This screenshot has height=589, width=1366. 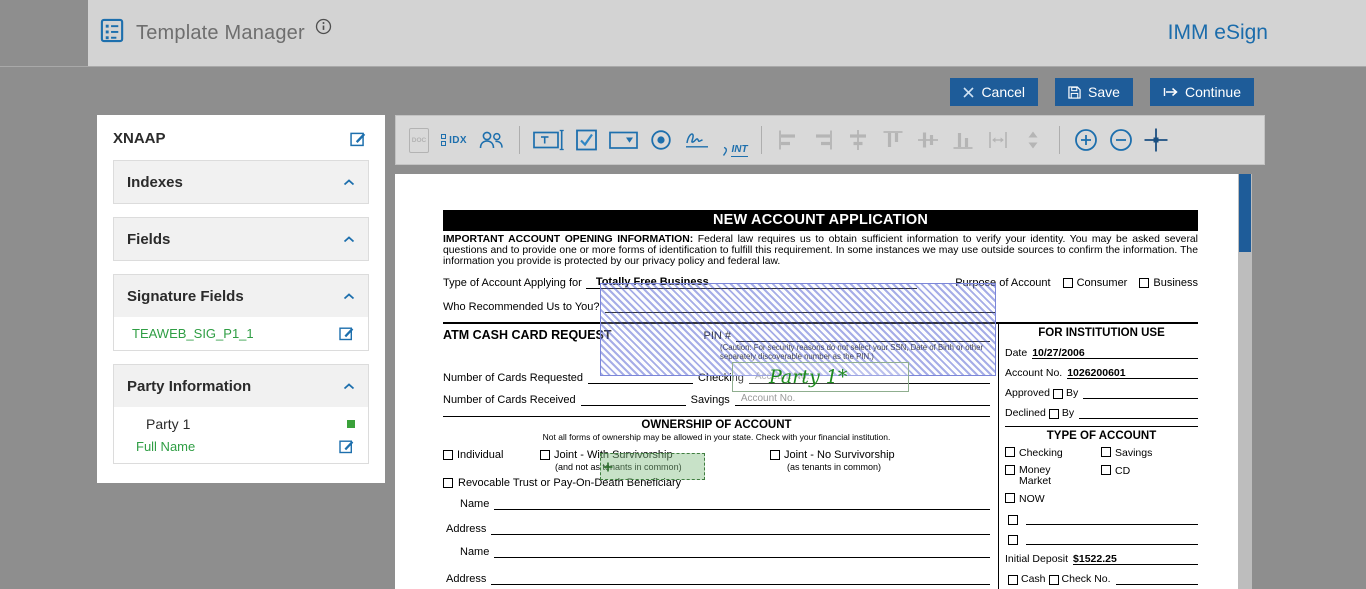 I want to click on section-header-indexes: Indexes, so click(x=241, y=182).